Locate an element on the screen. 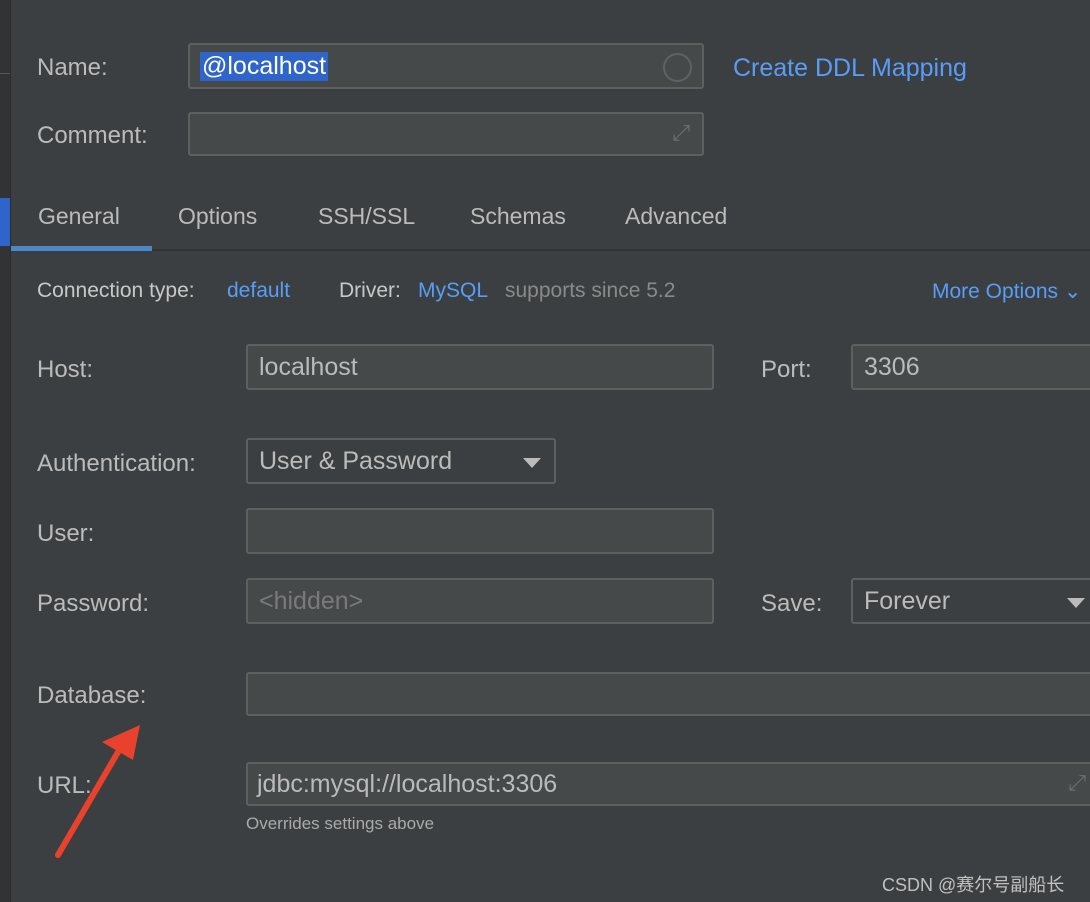 The image size is (1090, 902). watermark: CSDN @赛尔号副船长 is located at coordinates (973, 885).